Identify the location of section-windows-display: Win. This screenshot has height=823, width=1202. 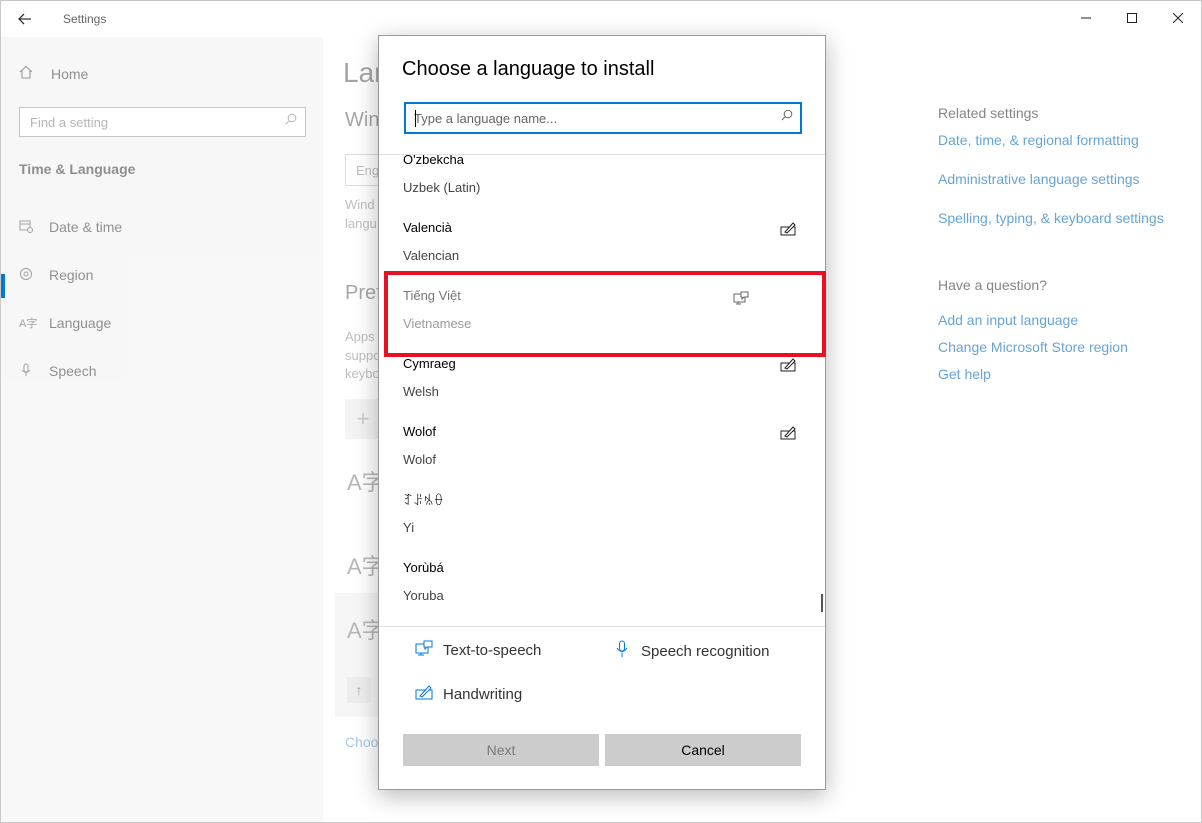
(362, 120).